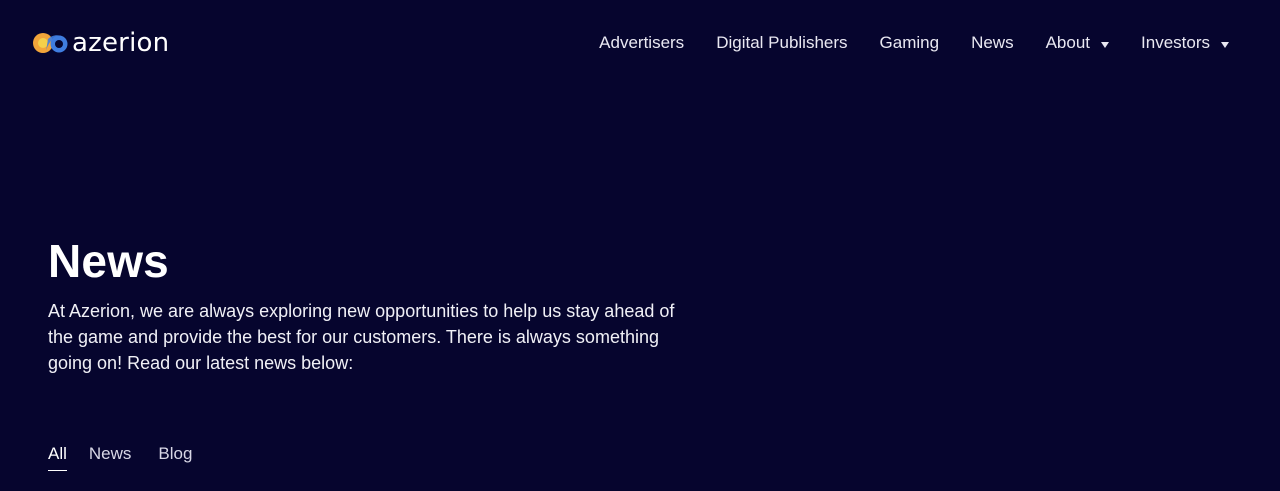 Image resolution: width=1280 pixels, height=491 pixels. I want to click on filter-tab-news: News, so click(110, 456).